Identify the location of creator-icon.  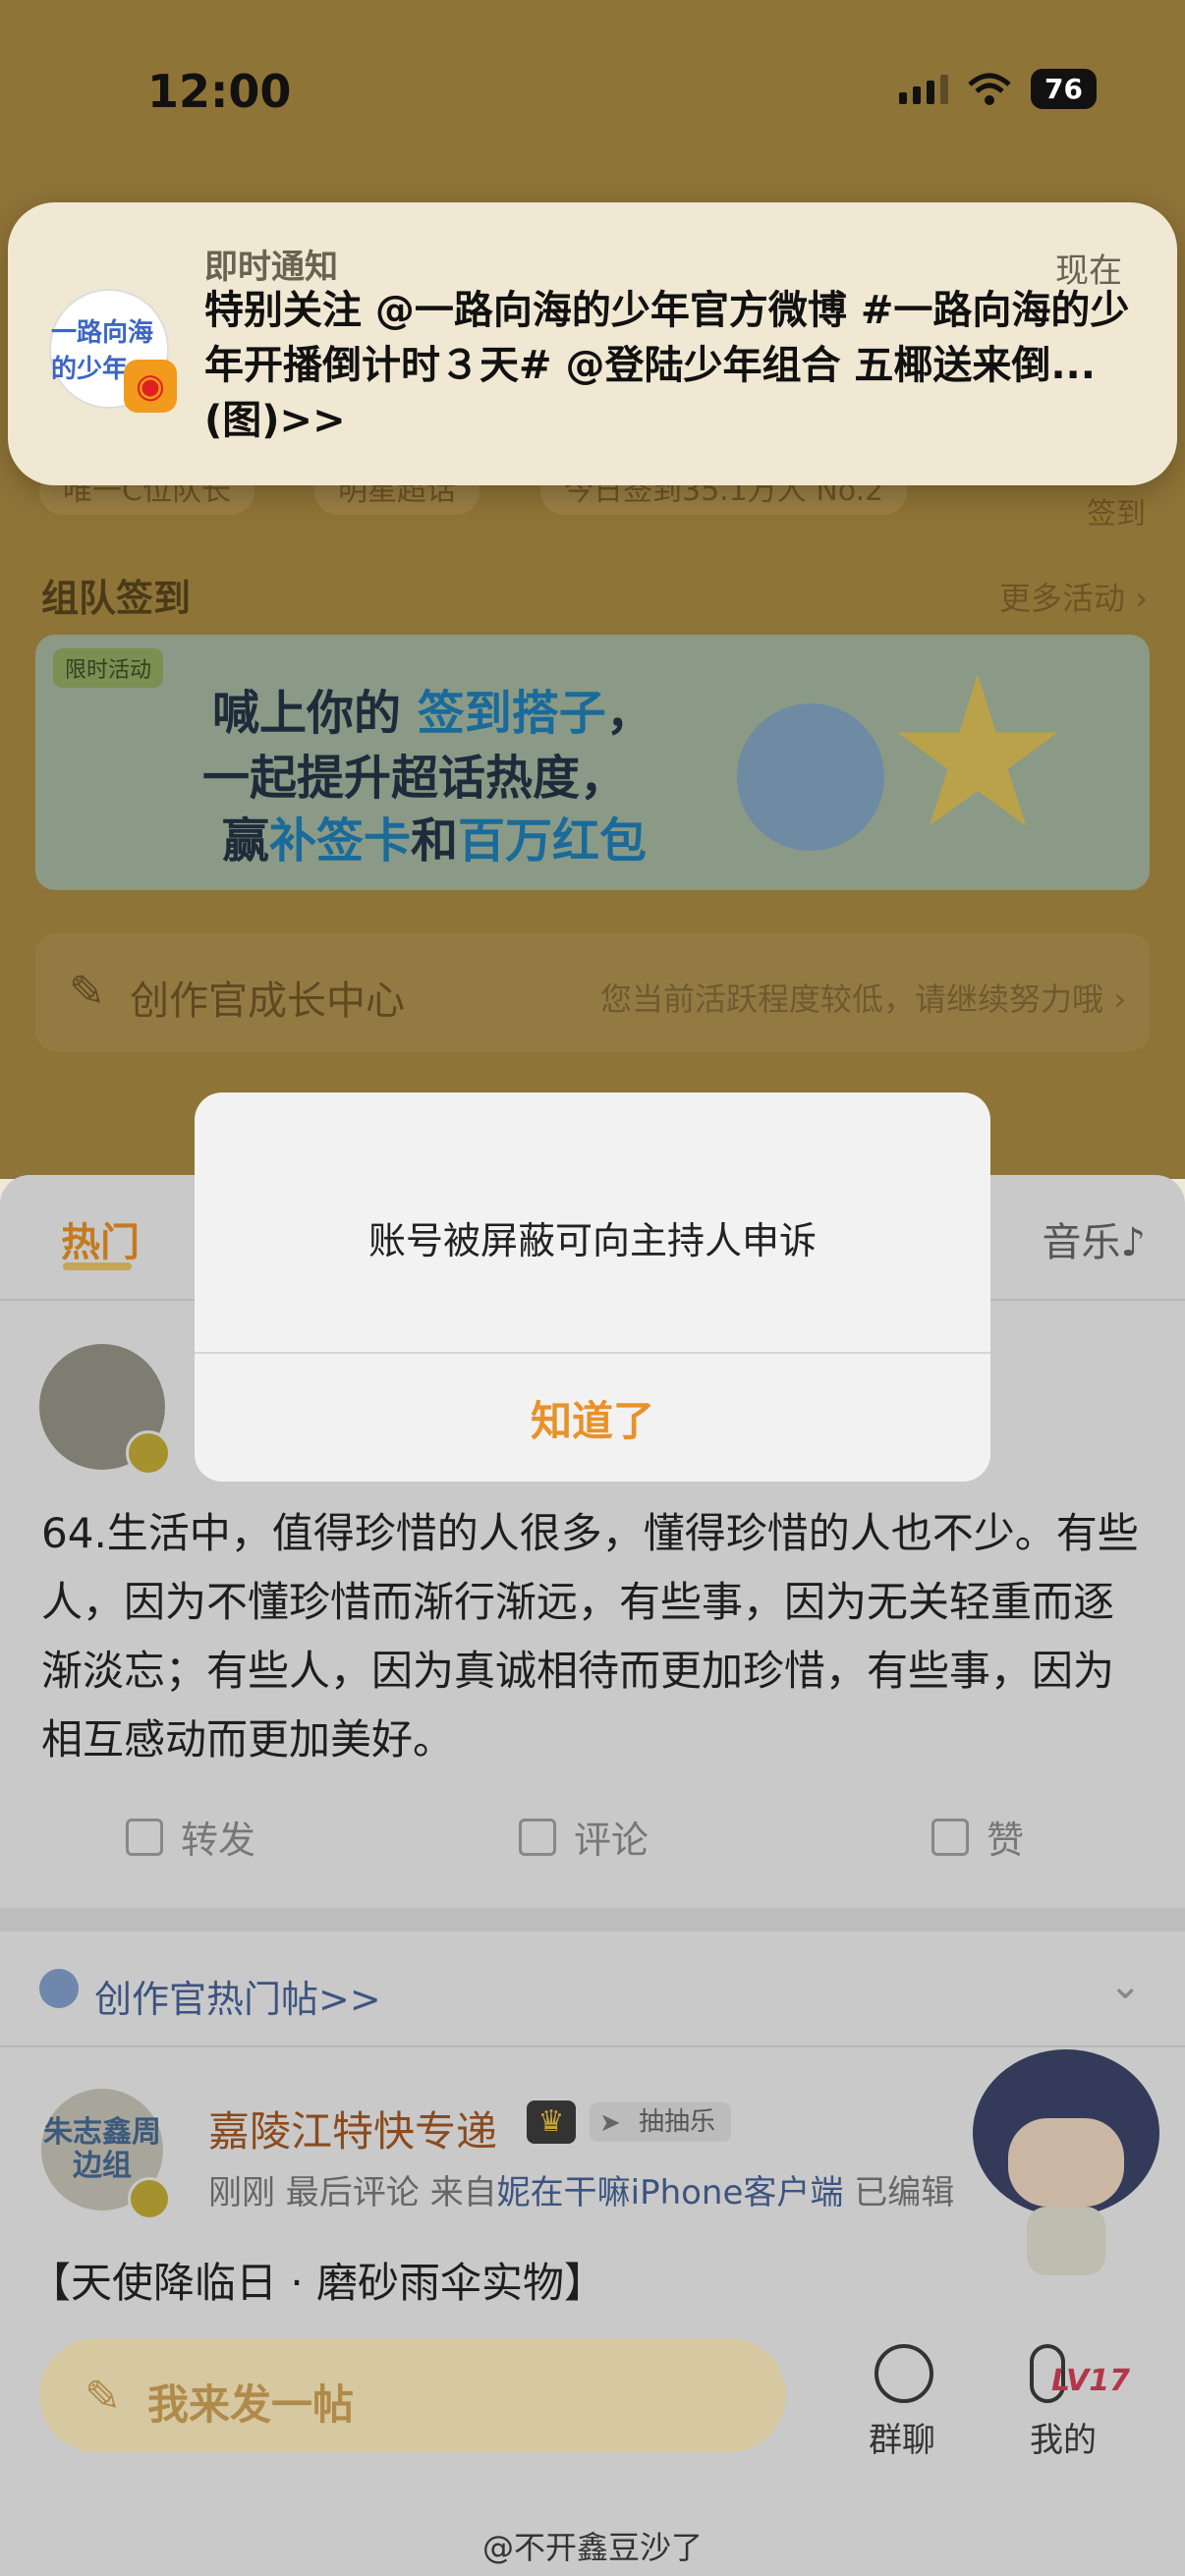
(59, 1988).